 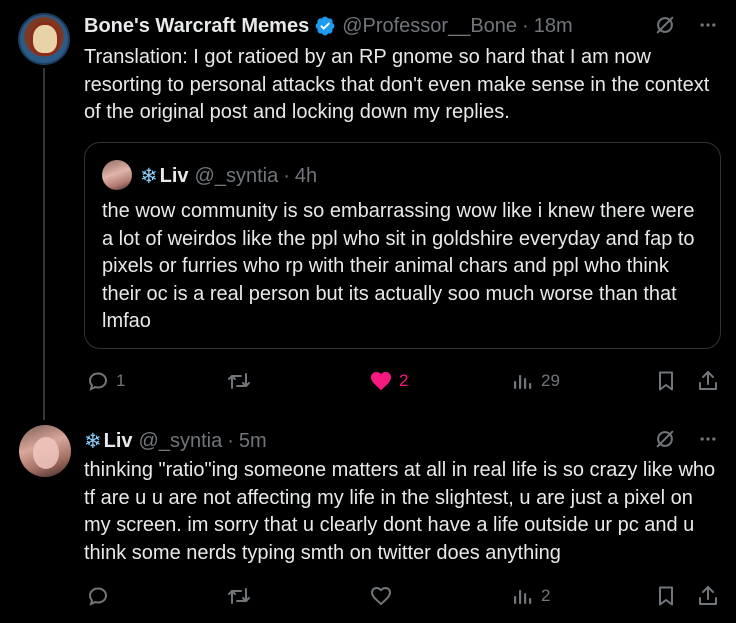 I want to click on quoted-avatar, so click(x=117, y=175).